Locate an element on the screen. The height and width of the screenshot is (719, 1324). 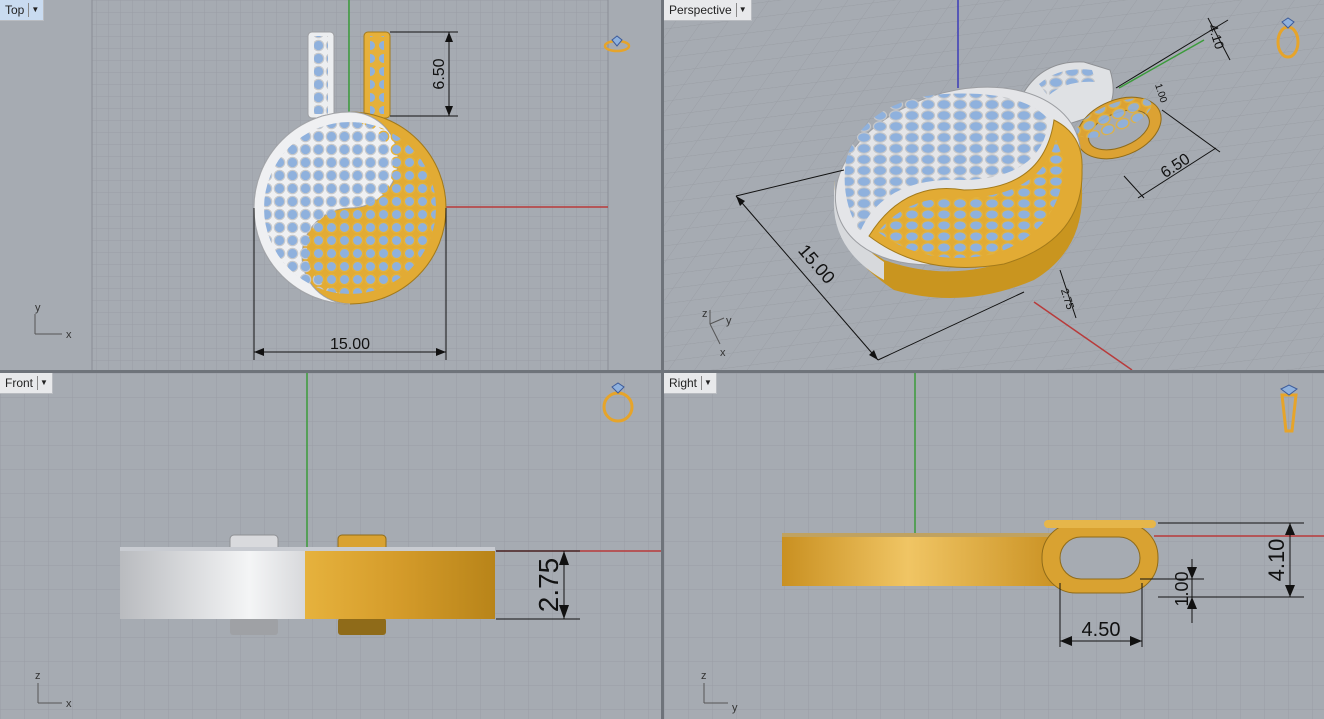
ring-gem-icon is located at coordinates (617, 44).